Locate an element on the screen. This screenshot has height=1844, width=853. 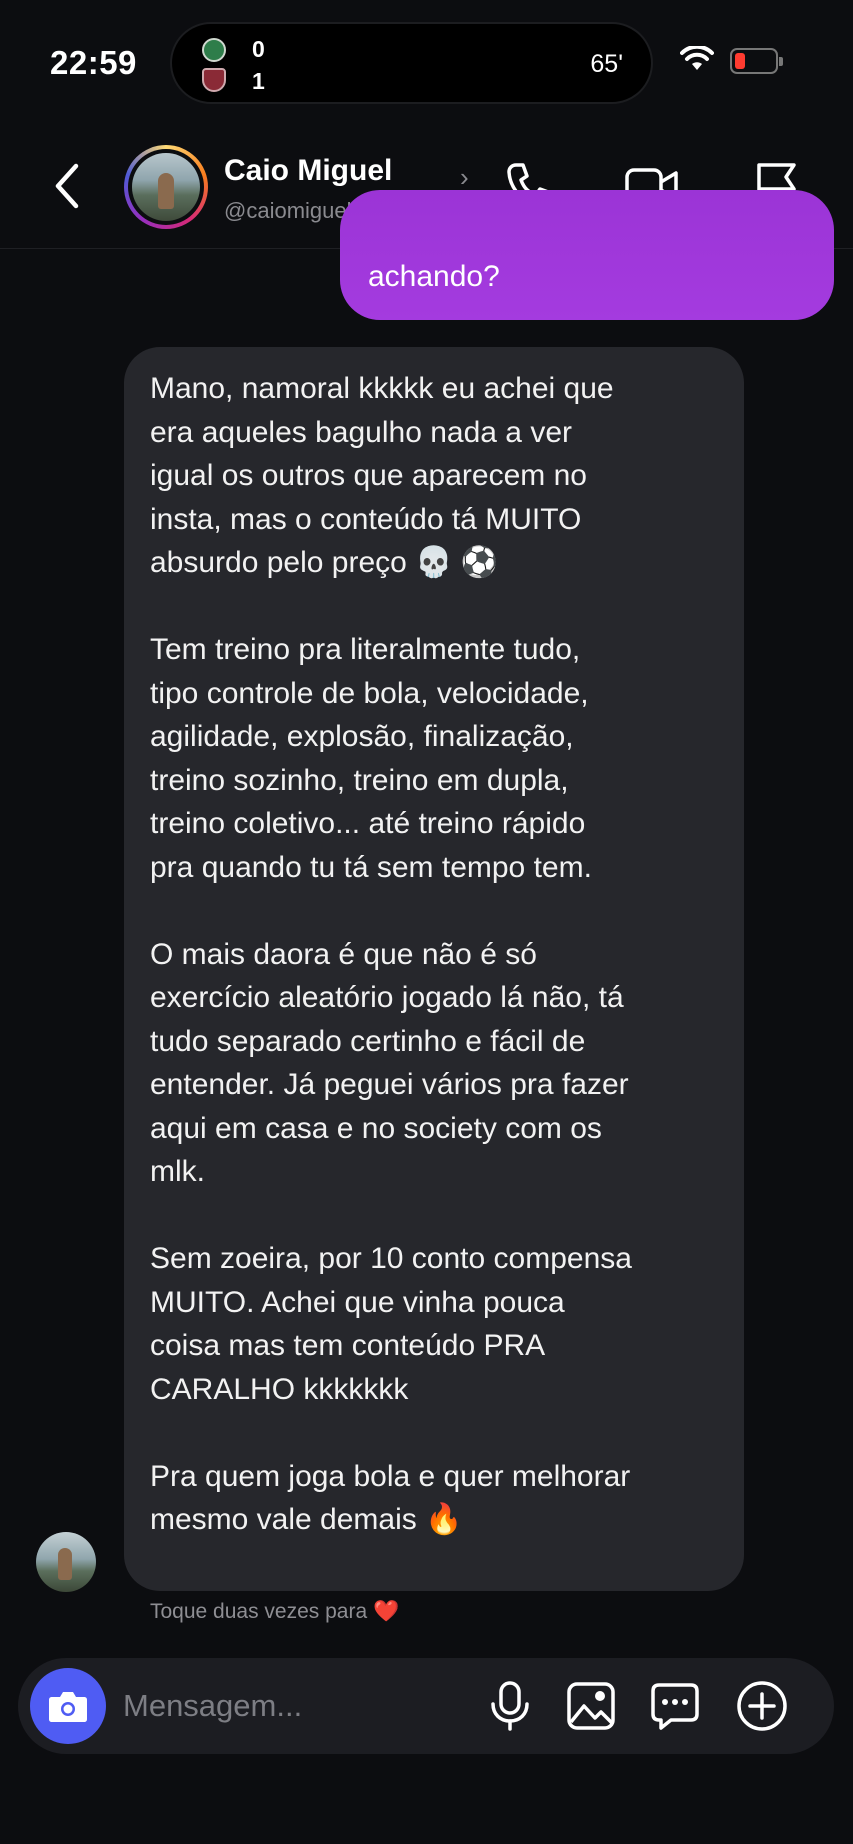
sender-avatar is located at coordinates (66, 1562).